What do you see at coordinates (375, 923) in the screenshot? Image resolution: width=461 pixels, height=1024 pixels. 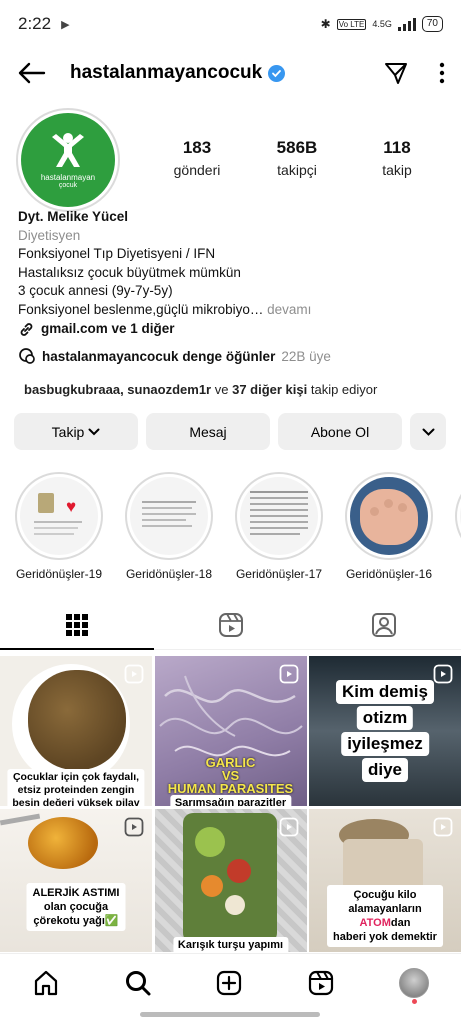 I see `atom-word: ATOM` at bounding box center [375, 923].